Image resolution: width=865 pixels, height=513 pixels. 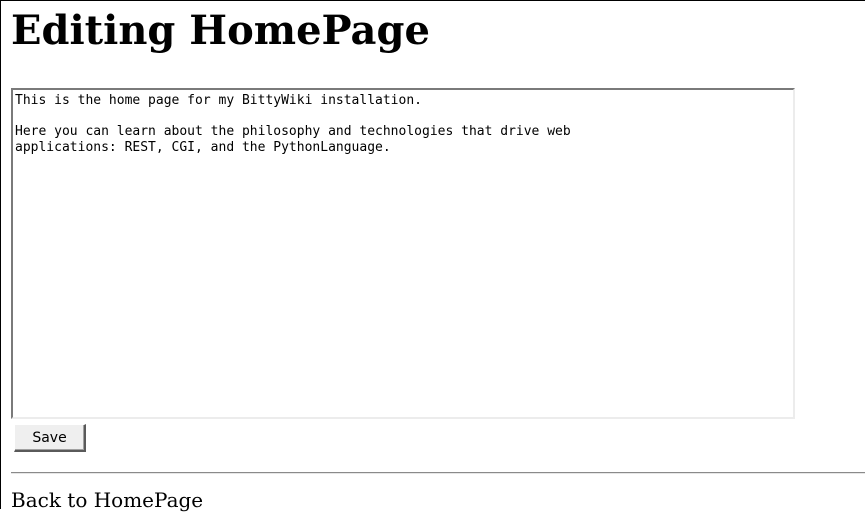 What do you see at coordinates (220, 30) in the screenshot?
I see `page-title: Editing HomePage` at bounding box center [220, 30].